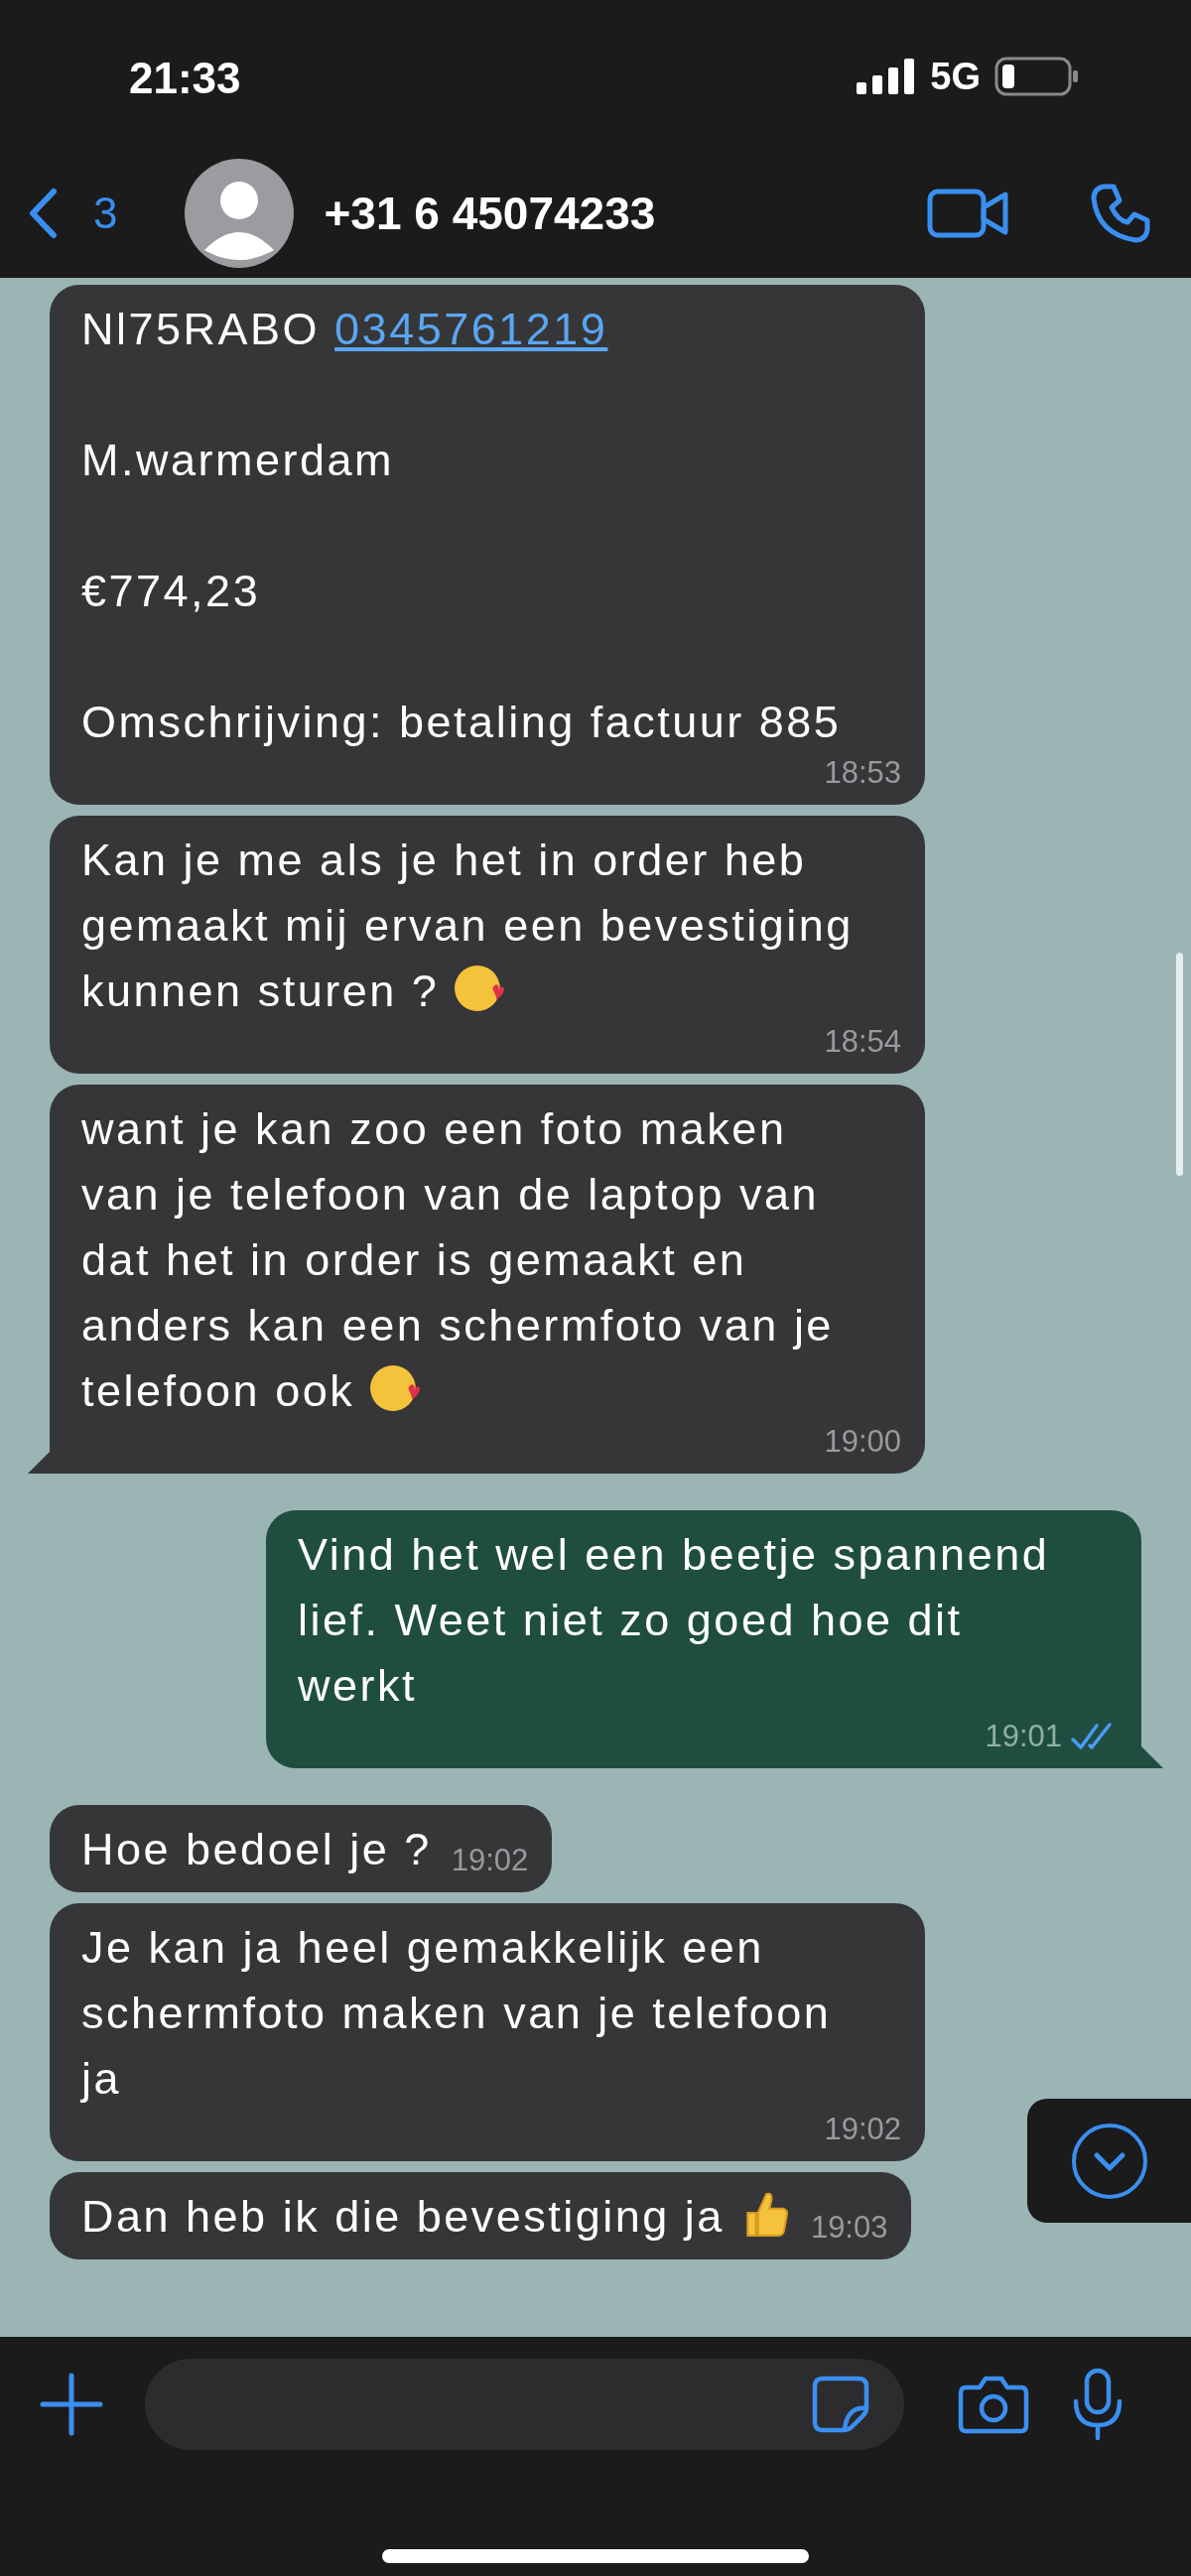 This screenshot has height=2576, width=1191. I want to click on microphone-icon, so click(1098, 2405).